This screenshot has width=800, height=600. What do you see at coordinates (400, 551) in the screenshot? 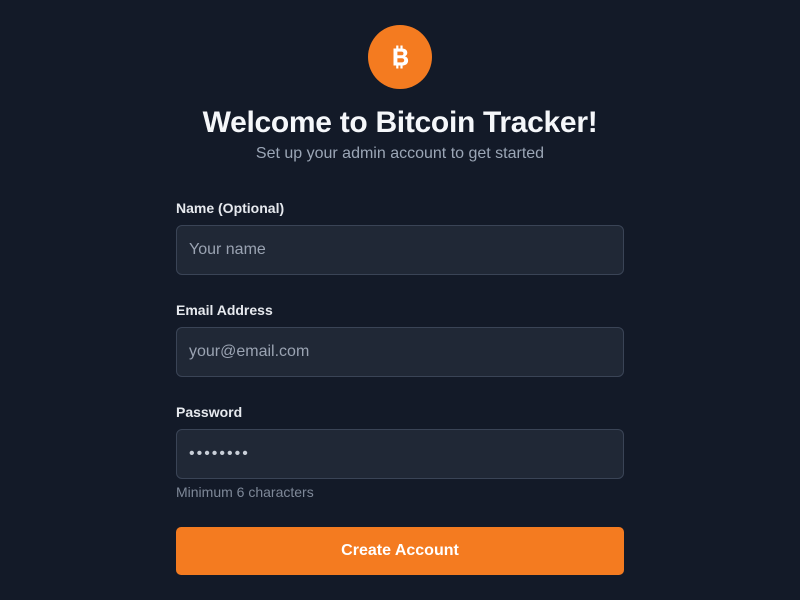
I see `create-account-button: Create Account` at bounding box center [400, 551].